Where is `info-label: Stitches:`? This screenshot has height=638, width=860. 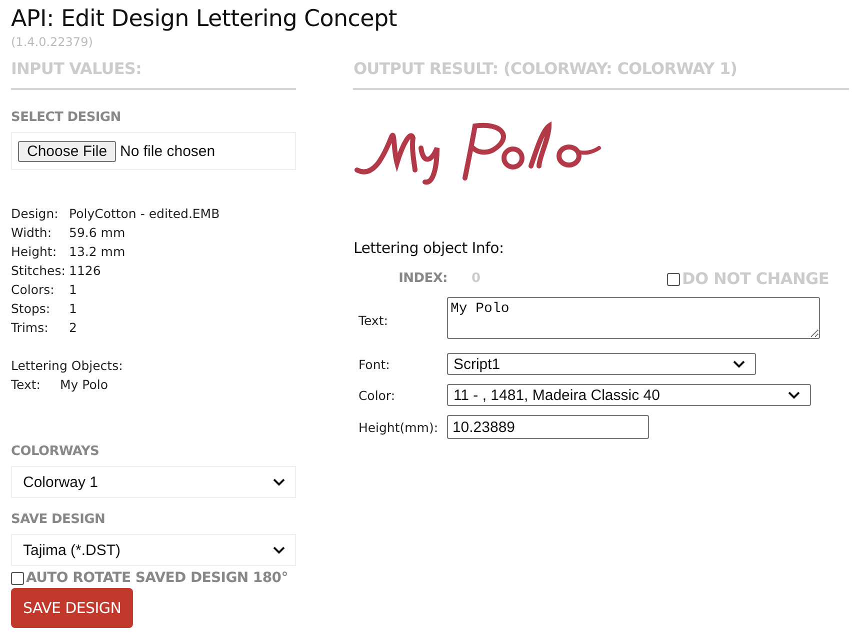
info-label: Stitches: is located at coordinates (38, 271).